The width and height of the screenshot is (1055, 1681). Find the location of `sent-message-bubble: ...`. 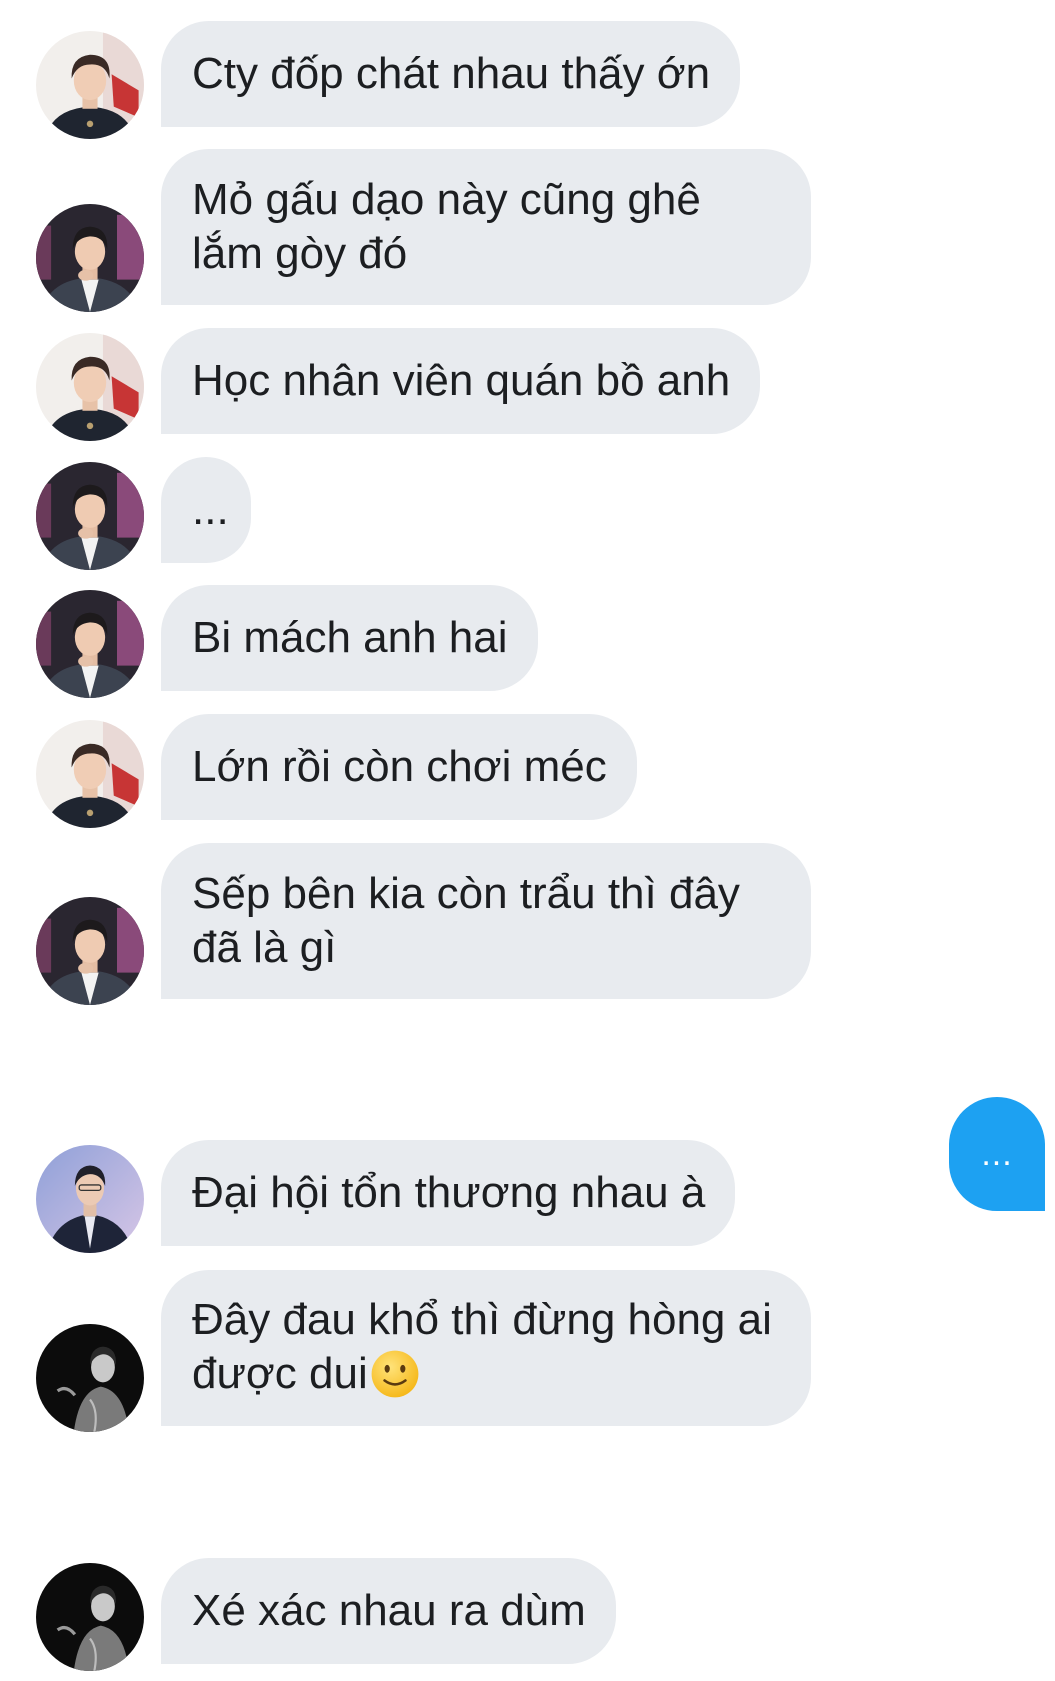

sent-message-bubble: ... is located at coordinates (997, 1154).